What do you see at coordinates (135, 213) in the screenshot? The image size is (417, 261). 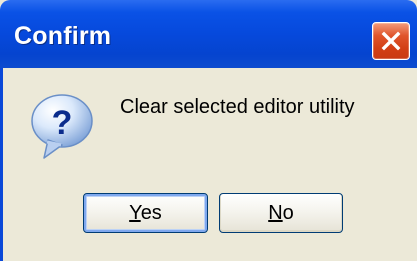 I see `yes-mnemonic: Y` at bounding box center [135, 213].